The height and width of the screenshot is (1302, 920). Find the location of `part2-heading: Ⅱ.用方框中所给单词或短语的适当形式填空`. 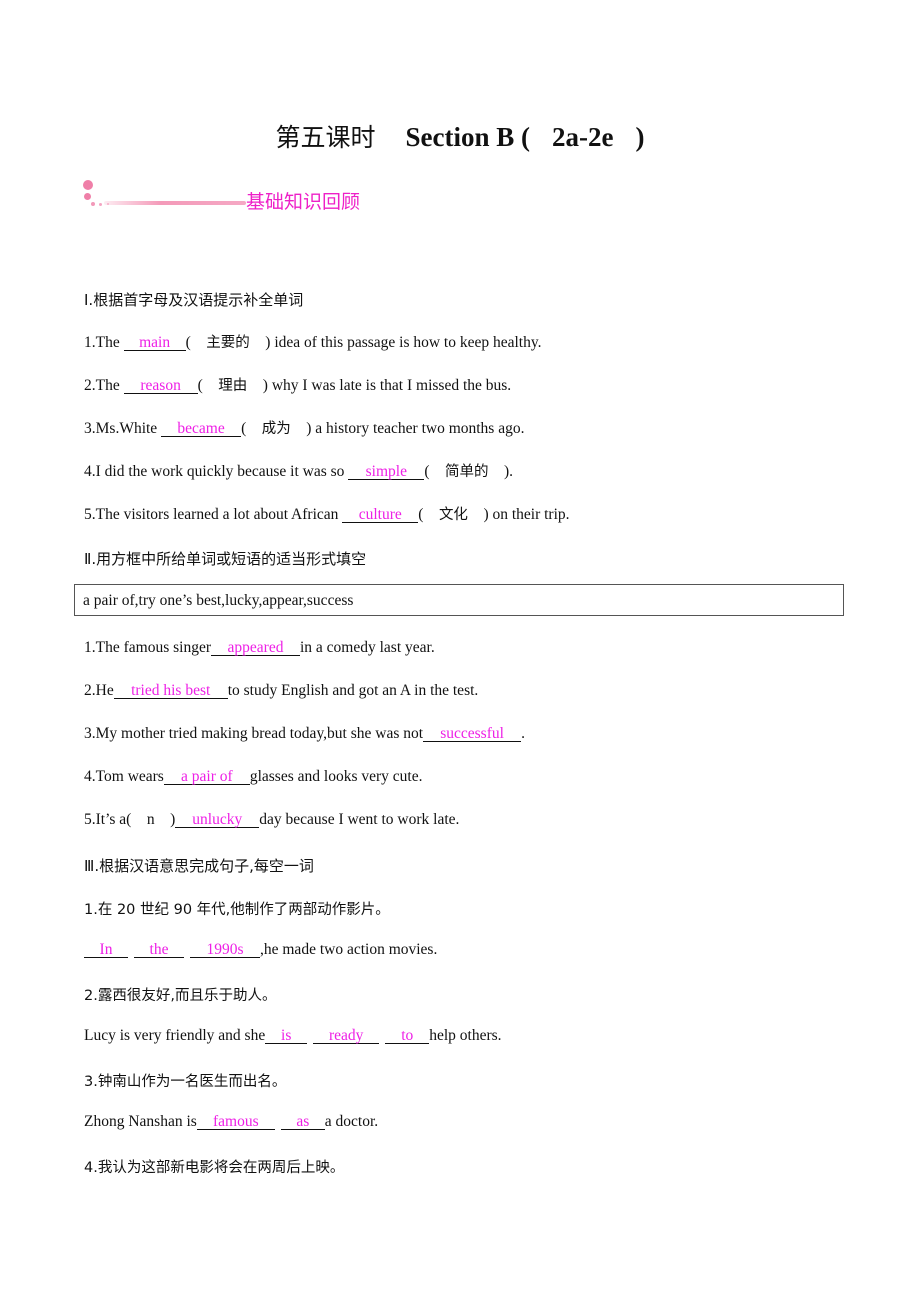

part2-heading: Ⅱ.用方框中所给单词或短语的适当形式填空 is located at coordinates (225, 559).